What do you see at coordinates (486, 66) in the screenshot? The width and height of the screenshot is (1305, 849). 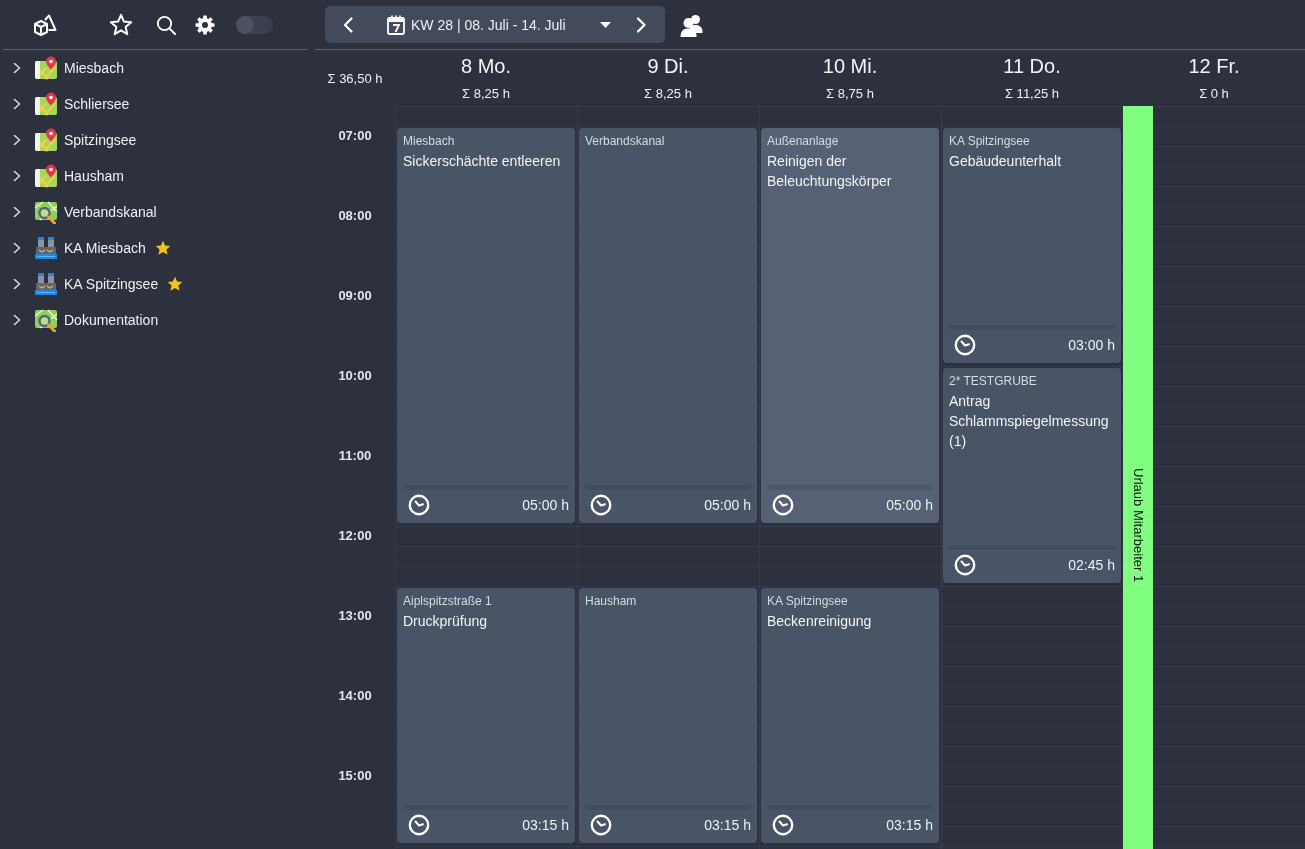 I see `day-heading: 8 Mo.` at bounding box center [486, 66].